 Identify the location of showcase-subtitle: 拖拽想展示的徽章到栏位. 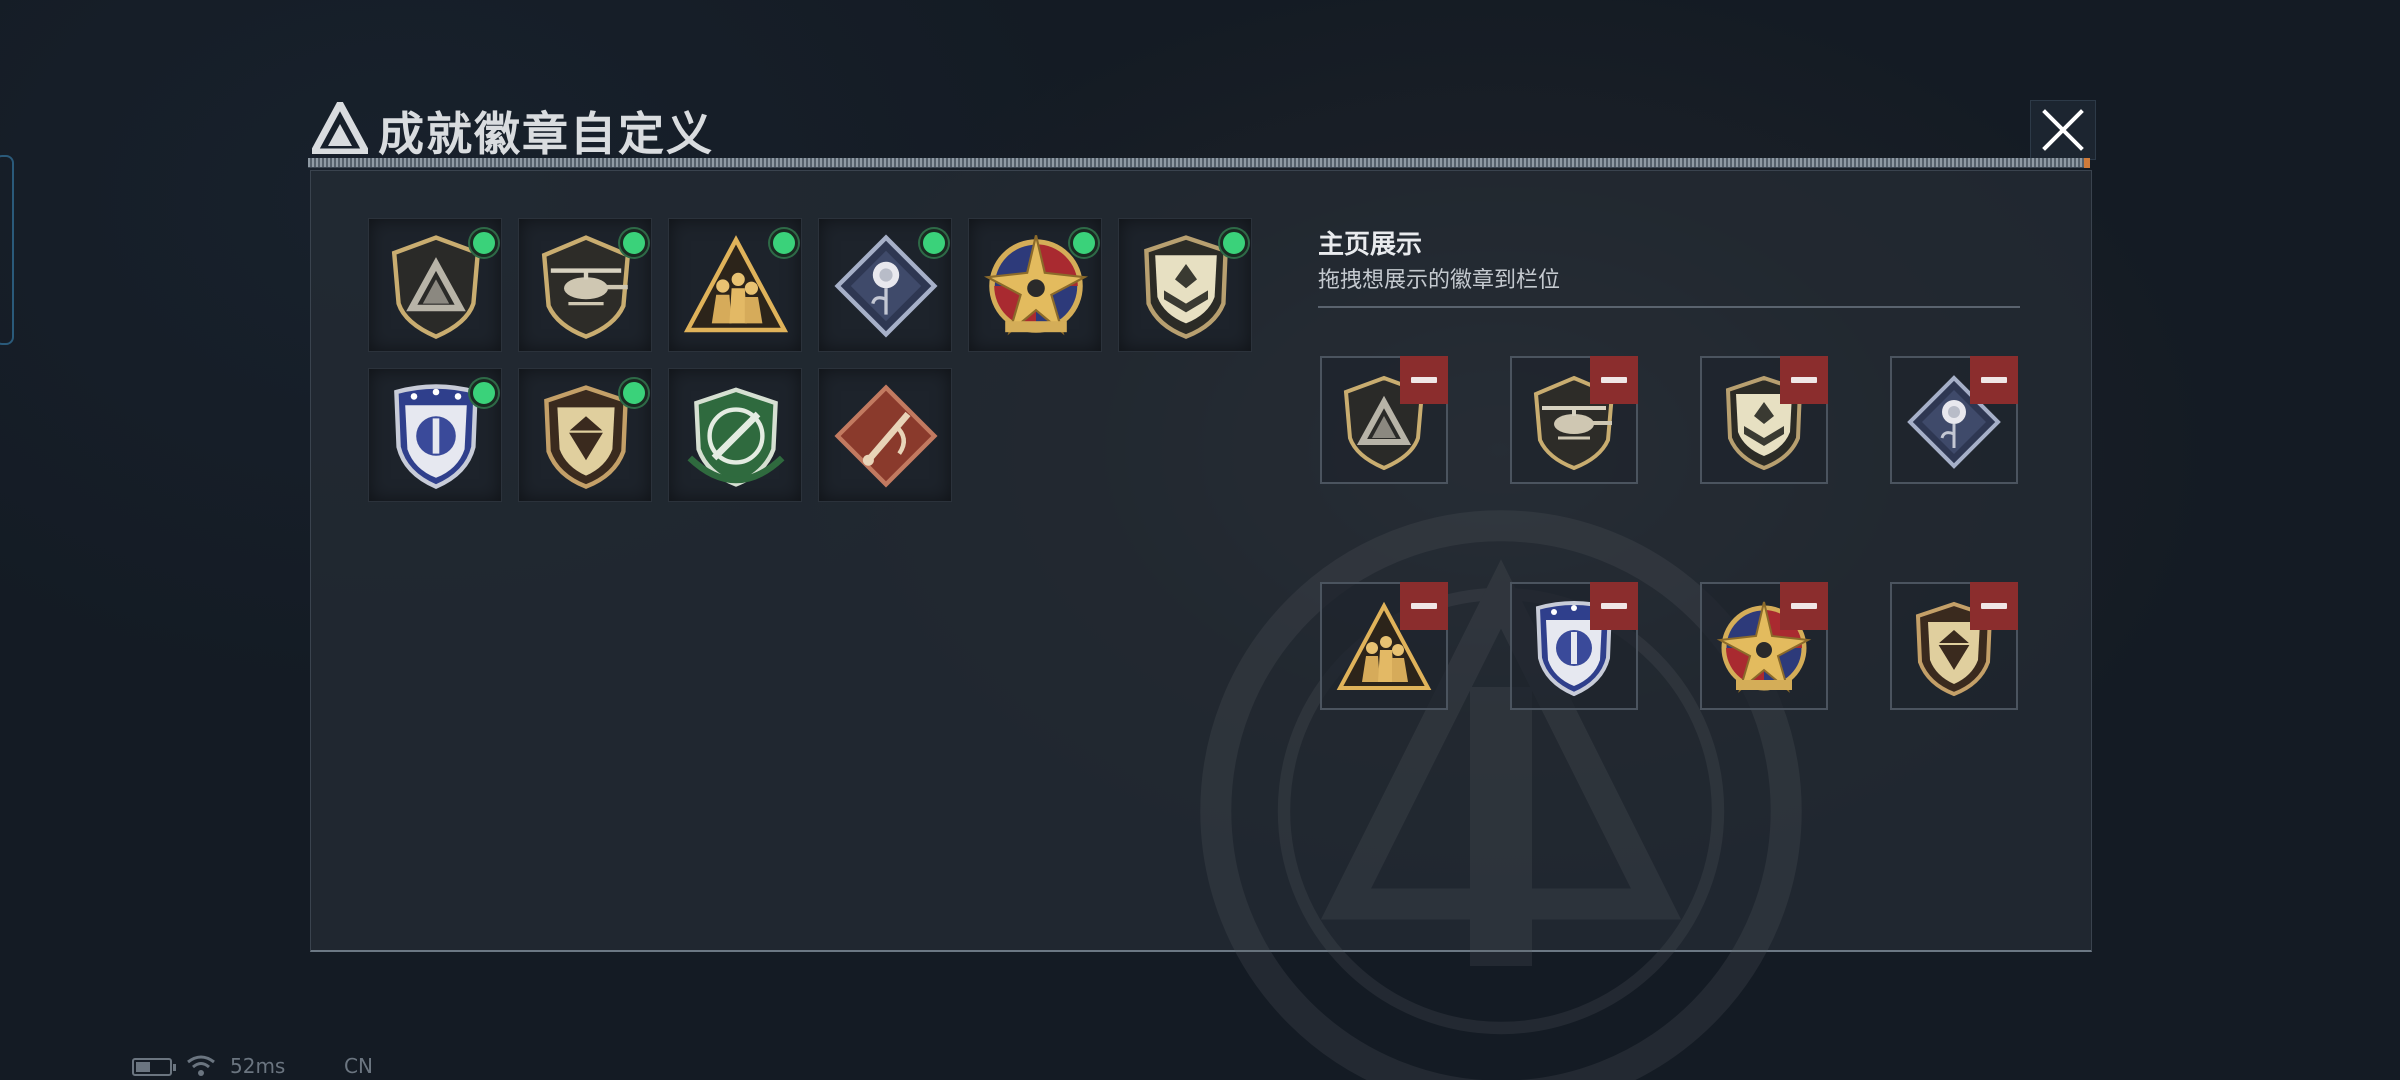
(1439, 280).